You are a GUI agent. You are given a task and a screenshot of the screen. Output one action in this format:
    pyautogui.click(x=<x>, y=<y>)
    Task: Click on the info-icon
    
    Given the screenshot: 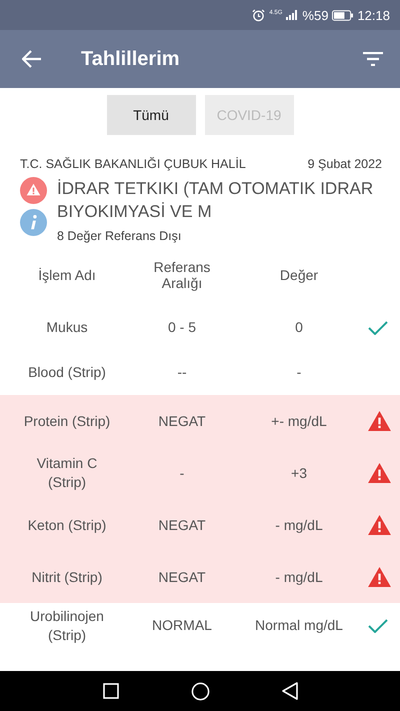 What is the action you would take?
    pyautogui.click(x=33, y=222)
    